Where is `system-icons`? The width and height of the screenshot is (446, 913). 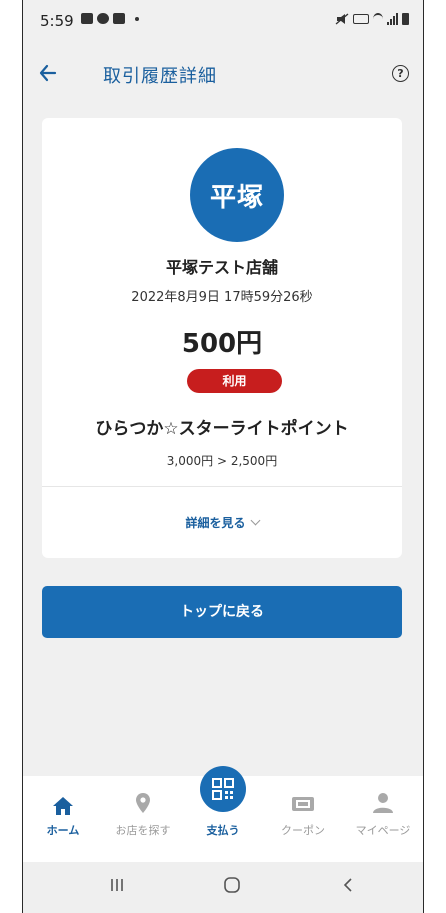 system-icons is located at coordinates (372, 19).